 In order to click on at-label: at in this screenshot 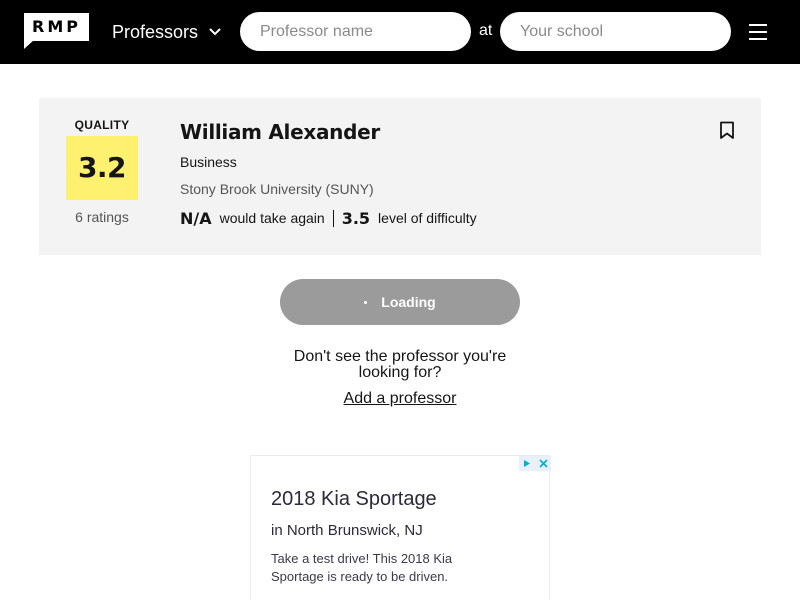, I will do `click(486, 30)`.